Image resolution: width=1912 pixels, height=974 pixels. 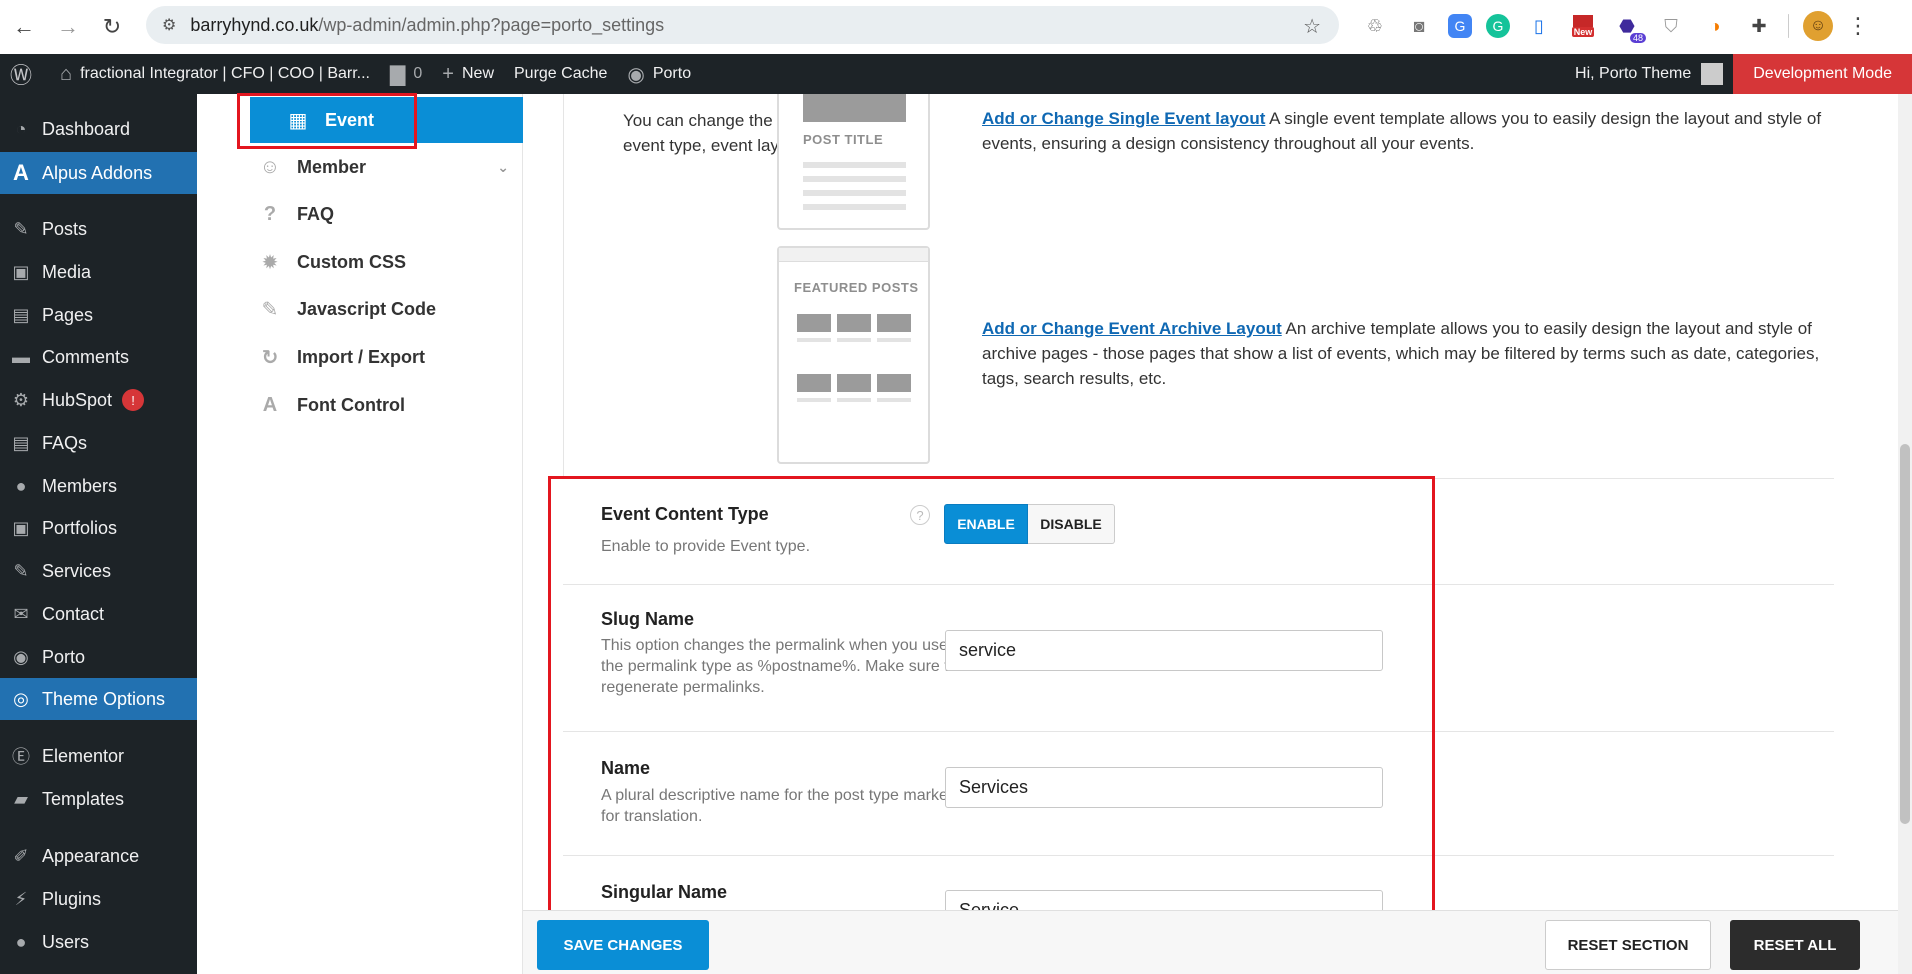 What do you see at coordinates (83, 798) in the screenshot?
I see `menu-label: Templates` at bounding box center [83, 798].